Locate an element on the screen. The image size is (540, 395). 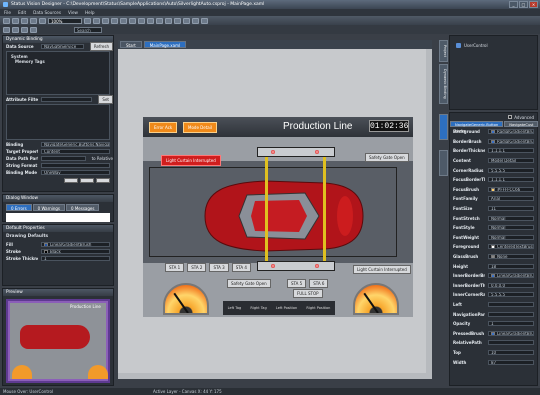
tab-dynamic-binding: Dynamic Binding is located at coordinates (443, 84).